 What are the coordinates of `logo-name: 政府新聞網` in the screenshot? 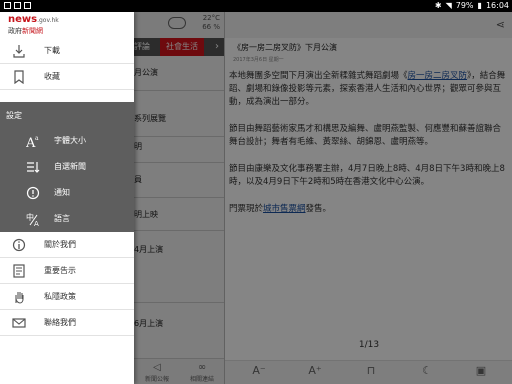 It's located at (25, 31).